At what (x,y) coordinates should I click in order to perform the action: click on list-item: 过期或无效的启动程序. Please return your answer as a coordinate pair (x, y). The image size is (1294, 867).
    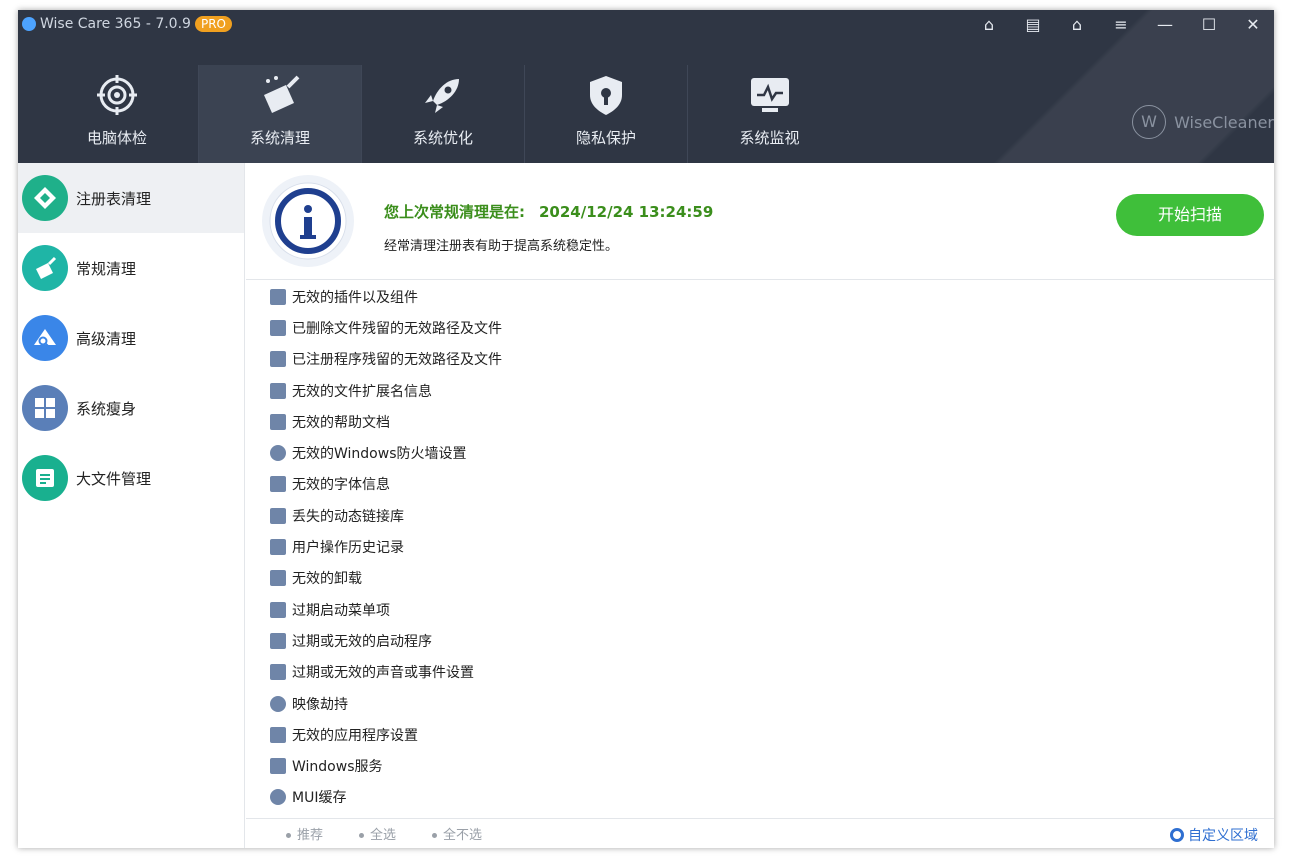
    Looking at the image, I should click on (760, 640).